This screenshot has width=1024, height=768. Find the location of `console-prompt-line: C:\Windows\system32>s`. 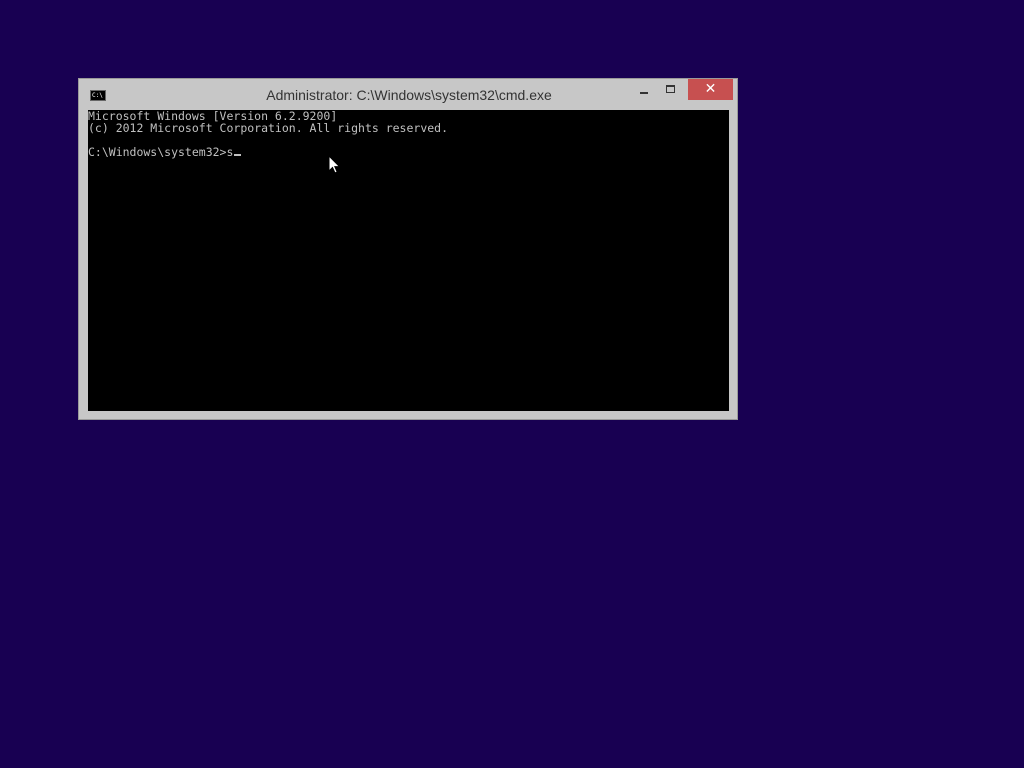

console-prompt-line: C:\Windows\system32>s is located at coordinates (165, 152).